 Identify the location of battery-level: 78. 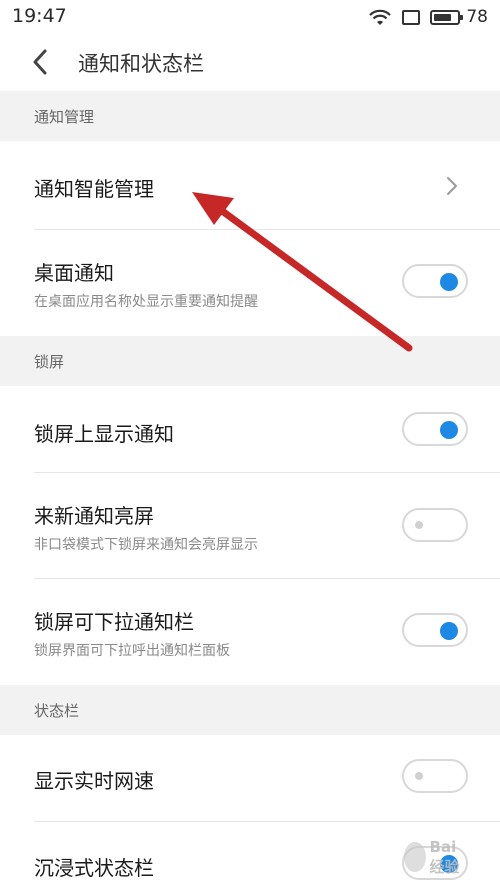
(477, 17).